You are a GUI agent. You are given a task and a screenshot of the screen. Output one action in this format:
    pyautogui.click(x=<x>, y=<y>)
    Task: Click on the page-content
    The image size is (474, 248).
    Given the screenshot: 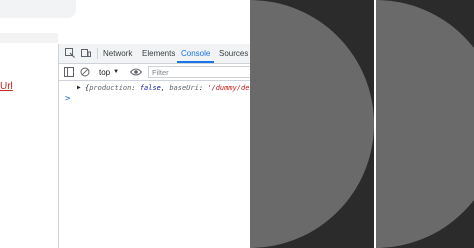 What is the action you would take?
    pyautogui.click(x=29, y=133)
    